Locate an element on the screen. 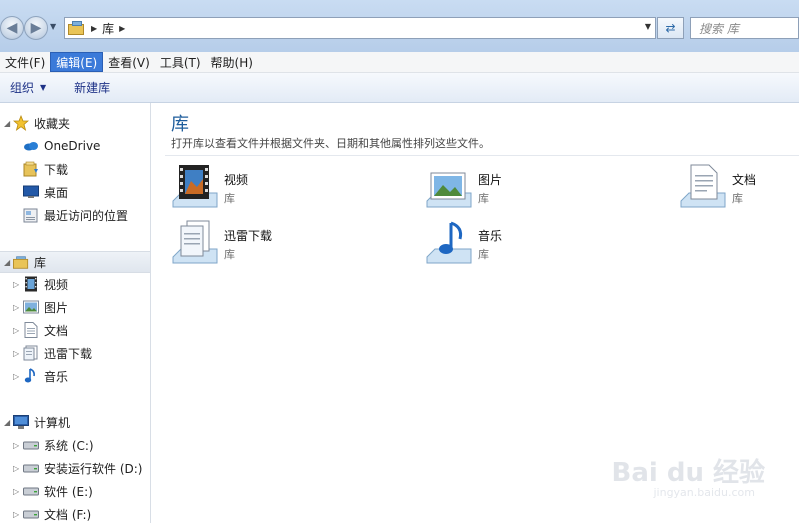 Image resolution: width=799 pixels, height=523 pixels. nav-favorites-label: 收藏夹 is located at coordinates (52, 123).